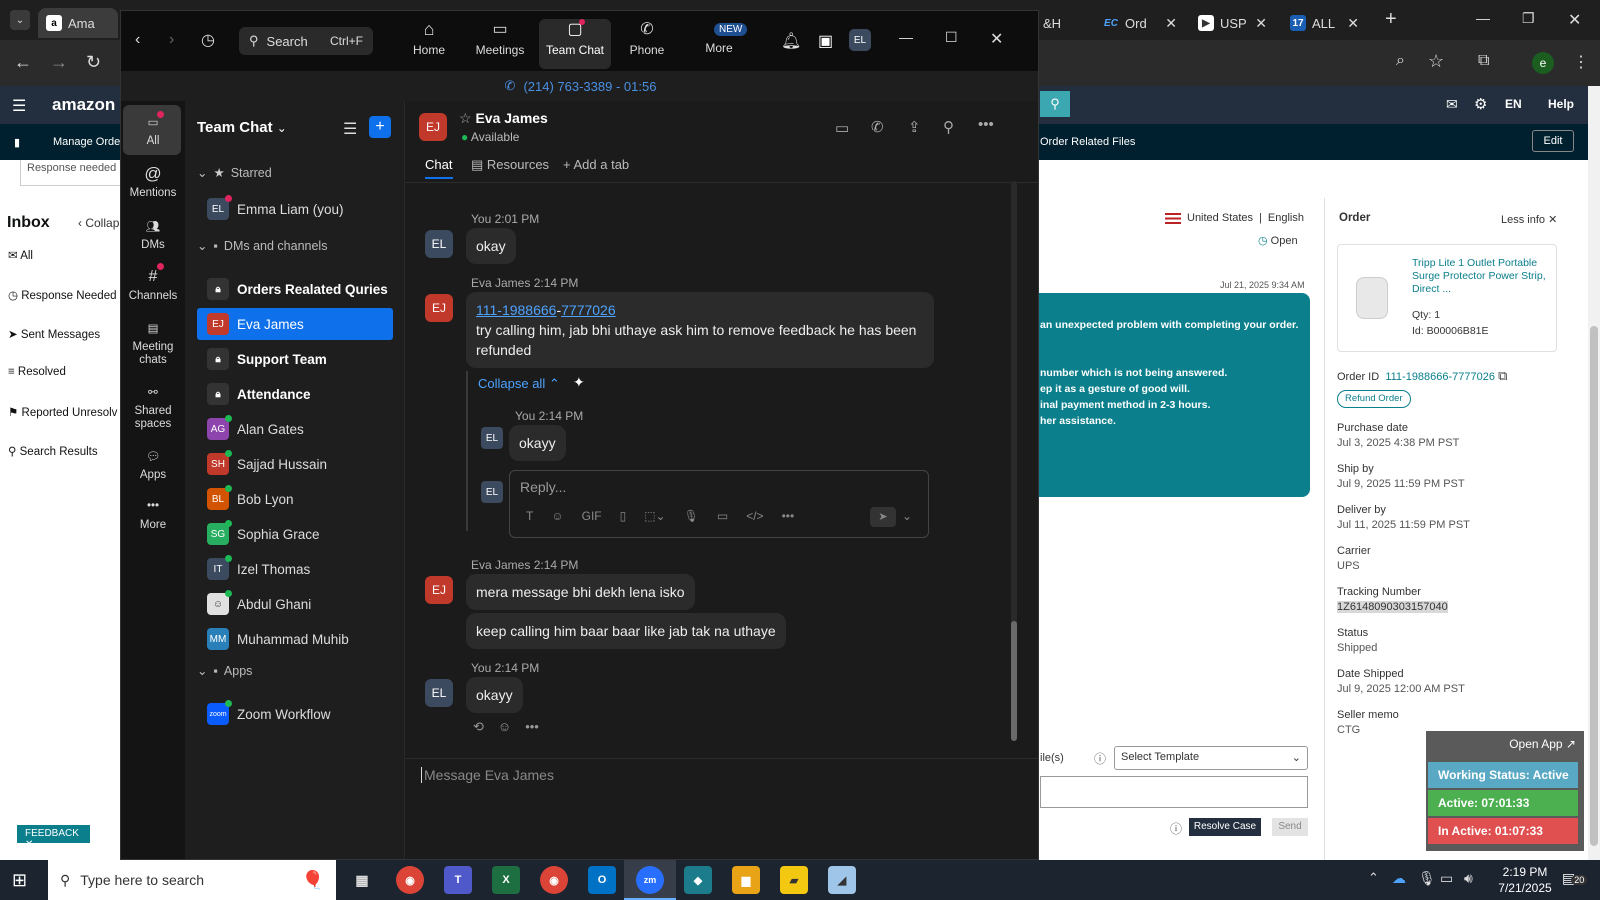  I want to click on browser-tab-usps: ▶ USP ✕, so click(1232, 23).